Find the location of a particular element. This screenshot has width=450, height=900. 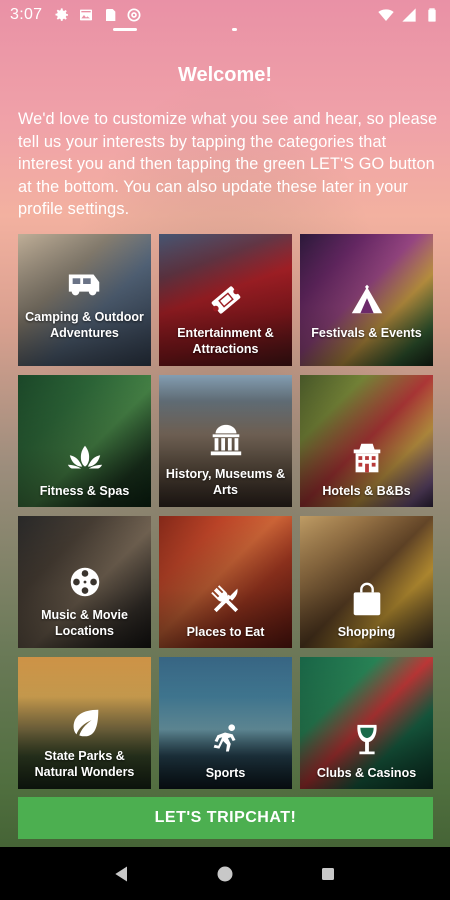

shopping-bag-icon is located at coordinates (367, 600).